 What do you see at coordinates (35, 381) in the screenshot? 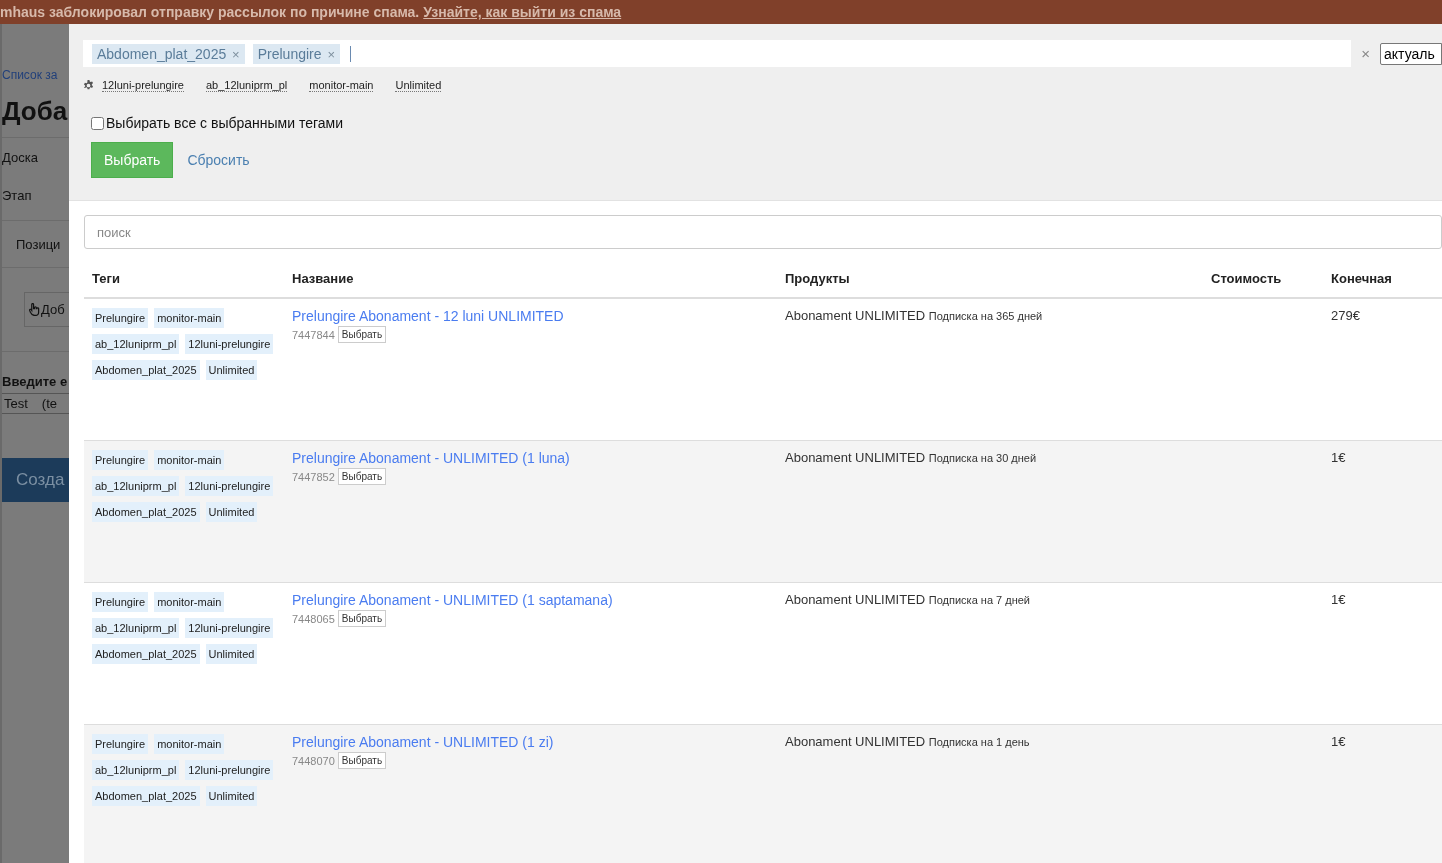
I see `prompt-label: Введите е` at bounding box center [35, 381].